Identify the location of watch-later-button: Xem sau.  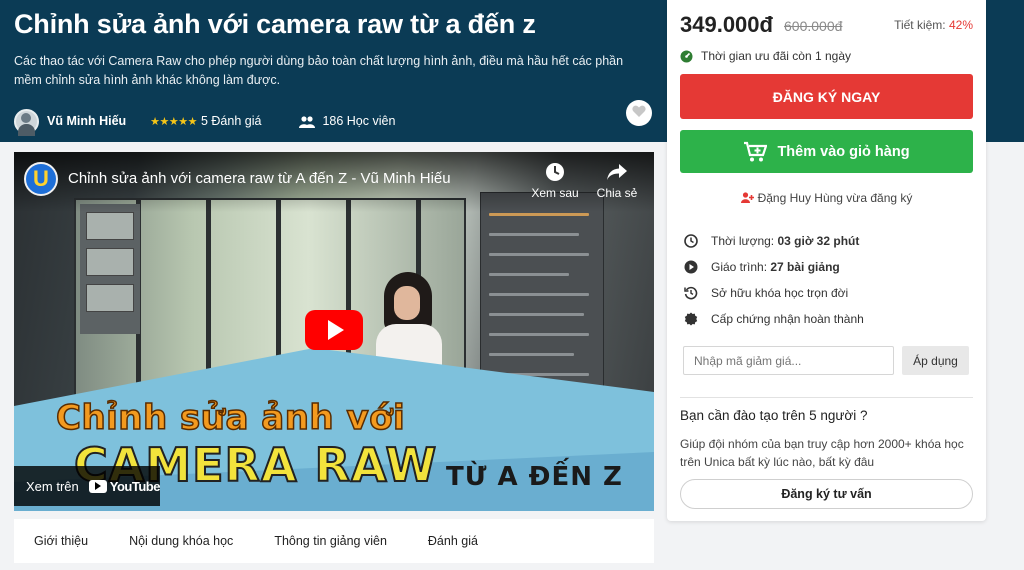
(555, 181).